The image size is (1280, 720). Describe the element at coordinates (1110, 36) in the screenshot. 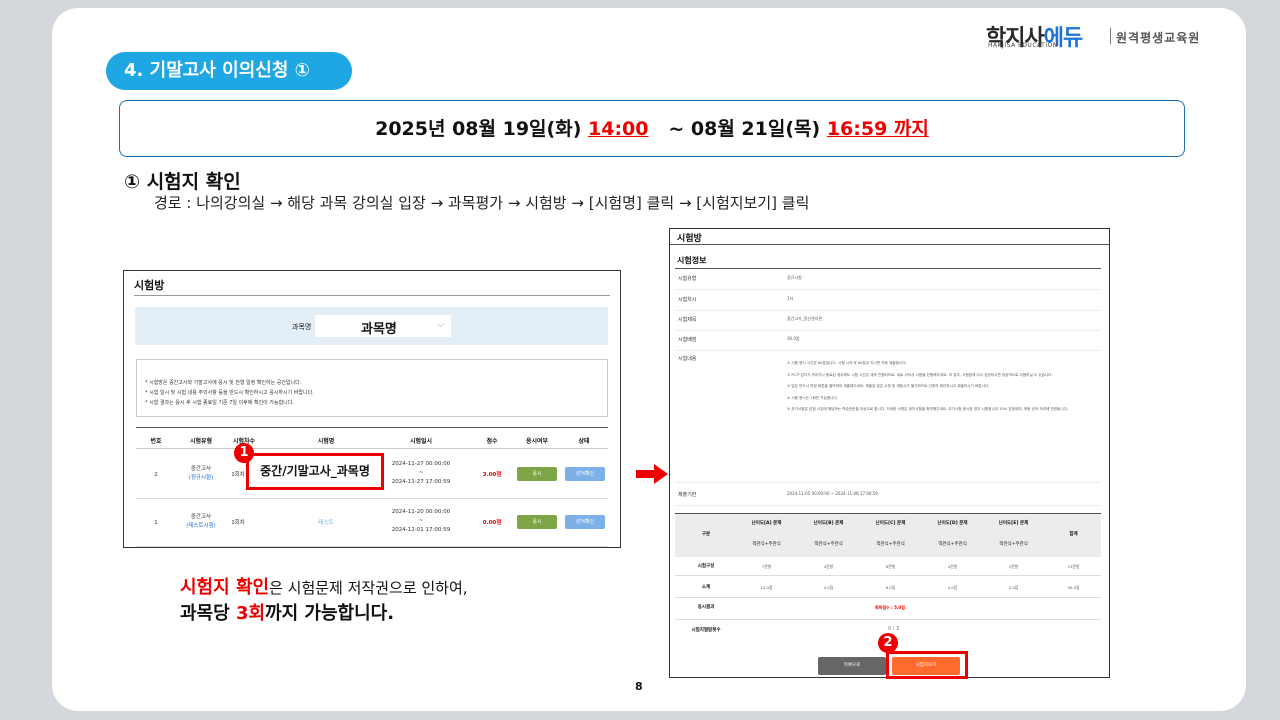

I see `brand-divider` at that location.